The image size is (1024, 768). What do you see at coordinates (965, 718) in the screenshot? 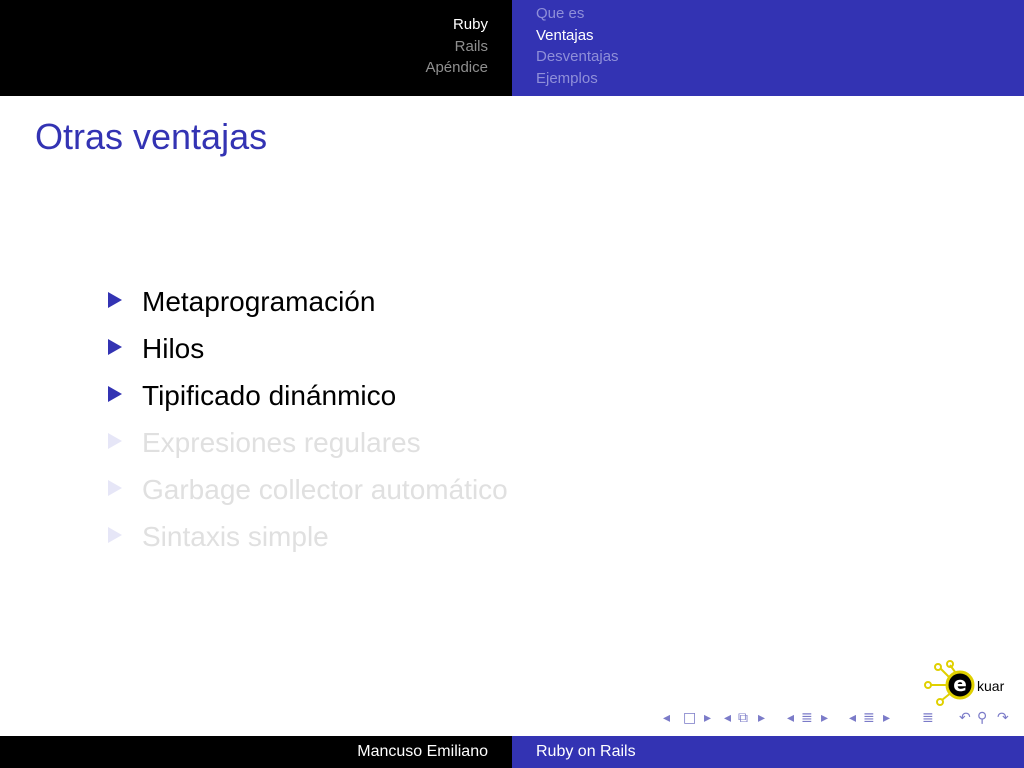
I see `nav-back-icon: ↶` at bounding box center [965, 718].